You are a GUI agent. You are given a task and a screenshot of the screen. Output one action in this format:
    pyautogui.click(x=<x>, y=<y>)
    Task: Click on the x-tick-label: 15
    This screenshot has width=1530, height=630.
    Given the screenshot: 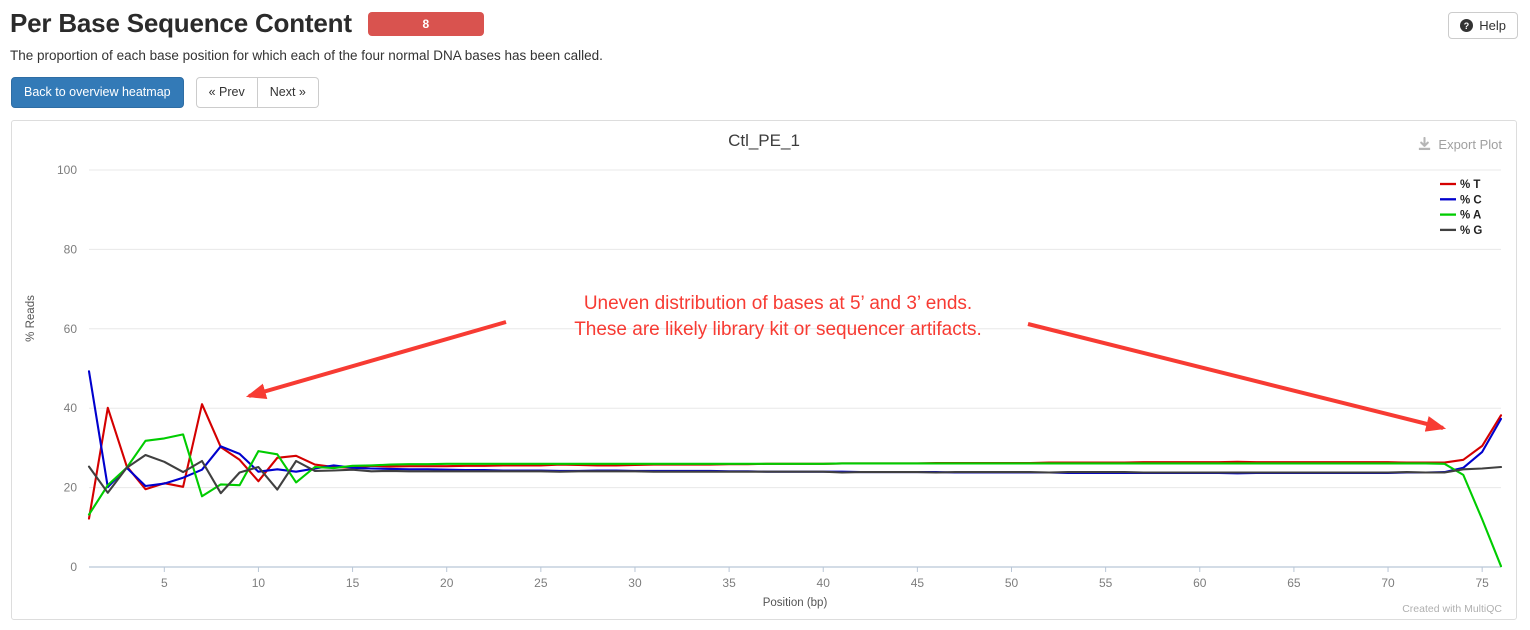 What is the action you would take?
    pyautogui.click(x=353, y=583)
    